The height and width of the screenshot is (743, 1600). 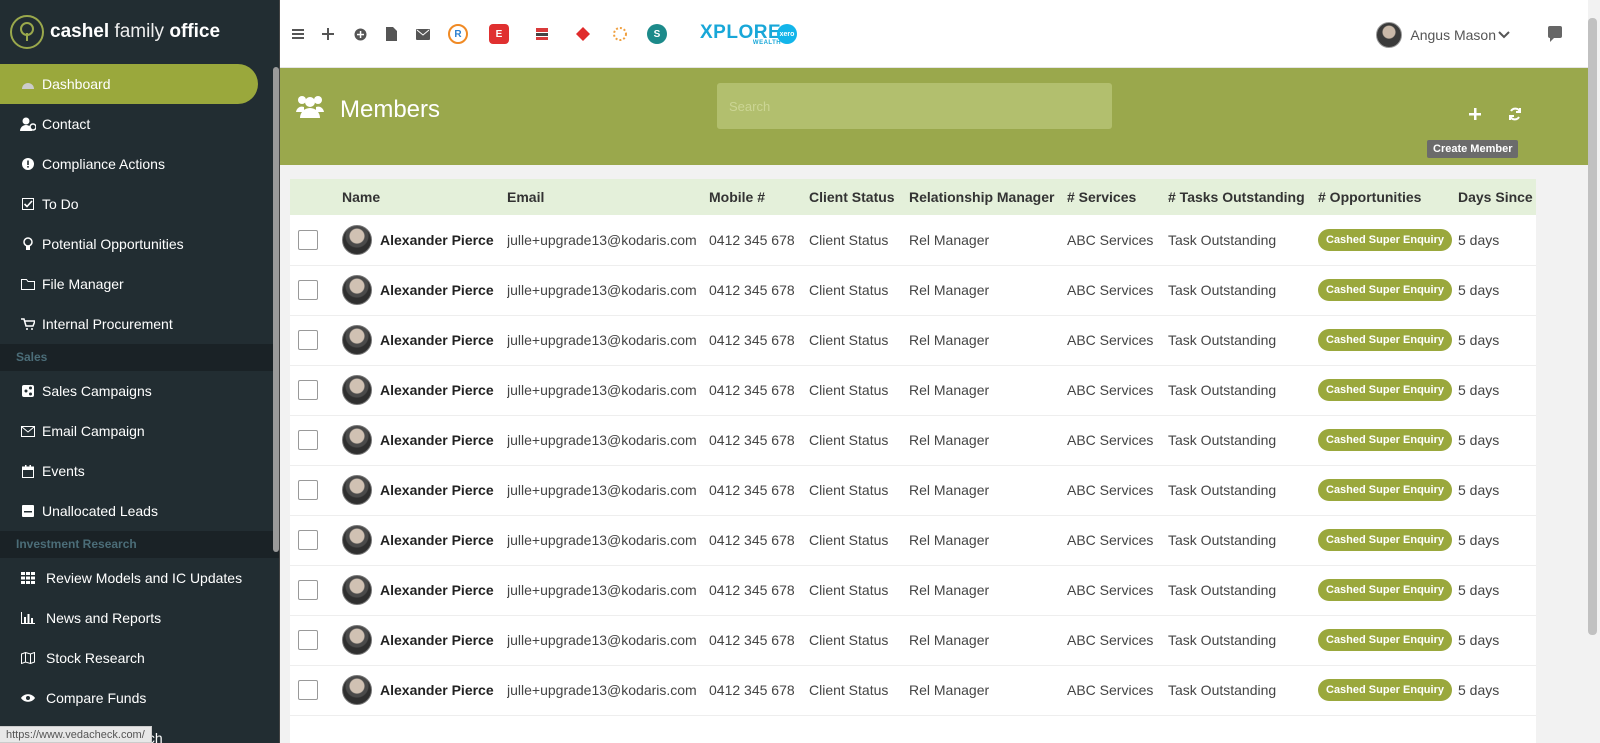 What do you see at coordinates (139, 431) in the screenshot?
I see `sidebar-item-email-campaign: Email Campaign` at bounding box center [139, 431].